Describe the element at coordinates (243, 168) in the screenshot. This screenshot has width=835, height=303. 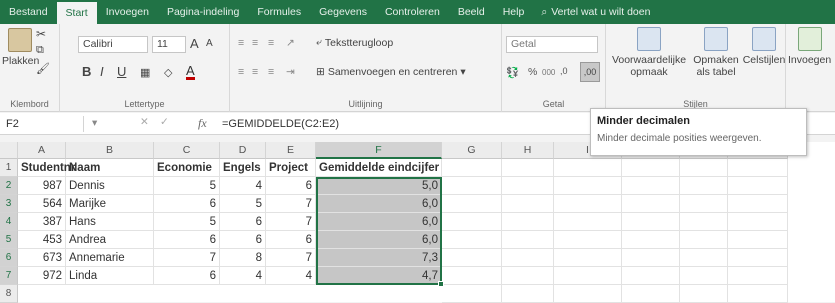
I see `header-cell: Engels` at that location.